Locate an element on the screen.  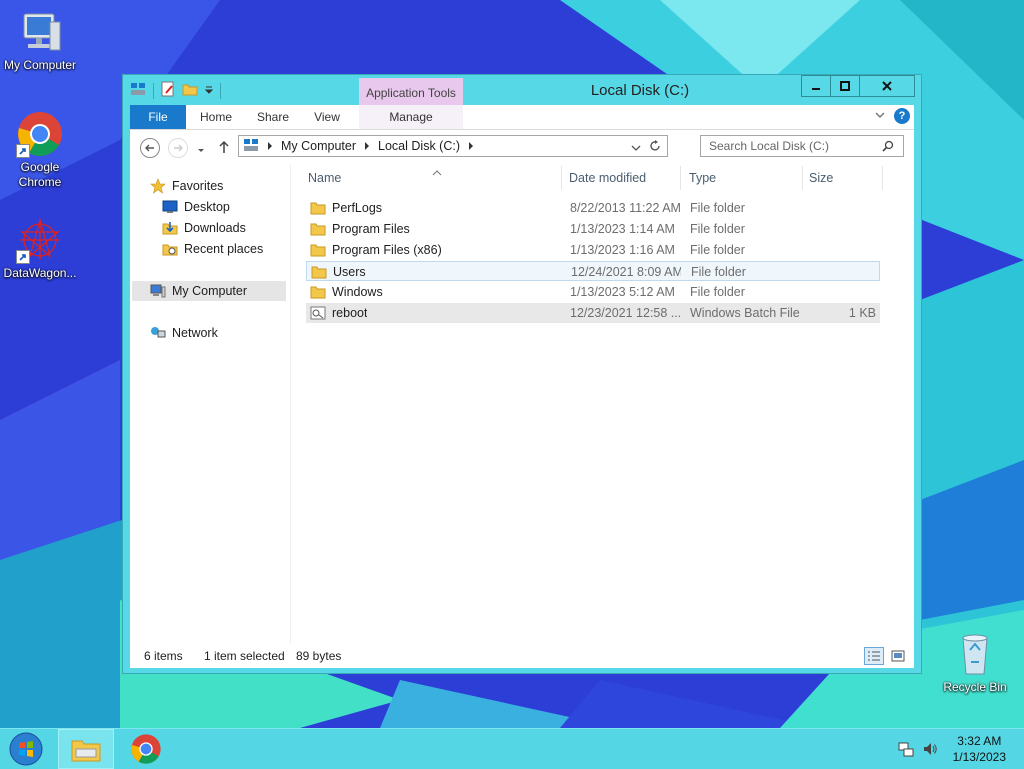
network-tray-icon is located at coordinates (906, 750).